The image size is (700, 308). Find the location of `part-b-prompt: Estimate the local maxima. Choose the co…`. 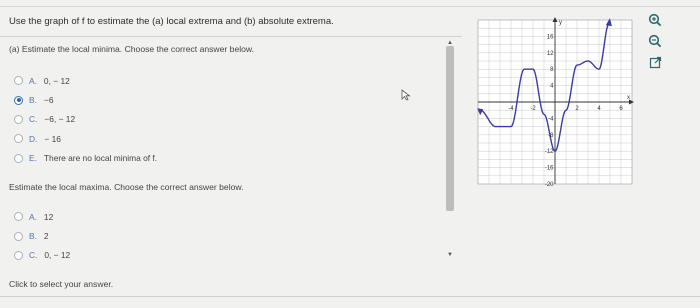

part-b-prompt: Estimate the local maxima. Choose the co… is located at coordinates (126, 187).